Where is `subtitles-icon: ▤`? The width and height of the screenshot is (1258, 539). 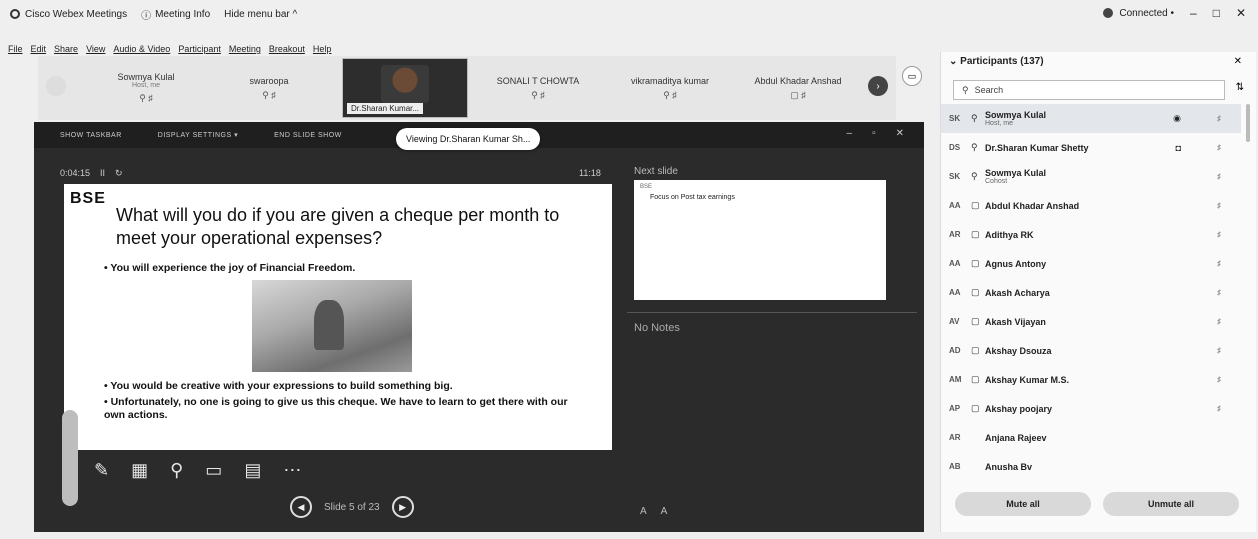
subtitles-icon: ▤ is located at coordinates (252, 470).